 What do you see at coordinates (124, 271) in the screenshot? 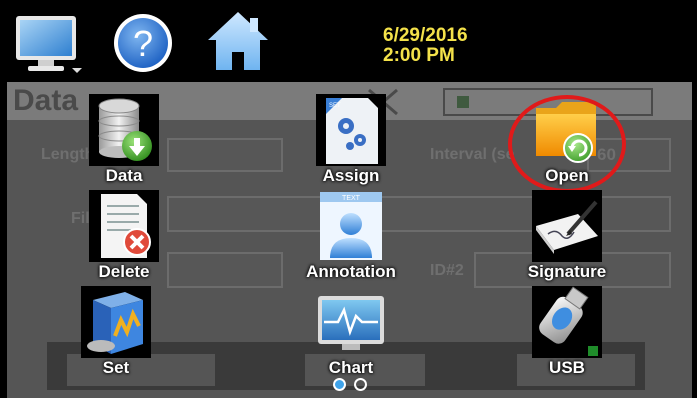
I see `menu-tile-delete-label: Delete` at bounding box center [124, 271].